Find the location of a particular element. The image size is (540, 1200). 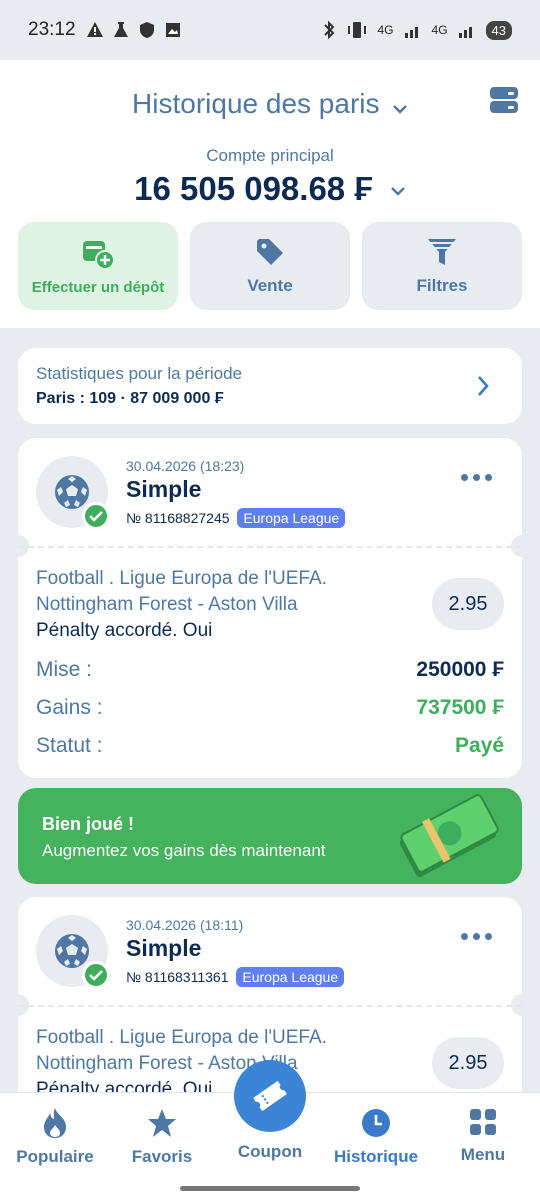

sale-button: Vente is located at coordinates (270, 266).